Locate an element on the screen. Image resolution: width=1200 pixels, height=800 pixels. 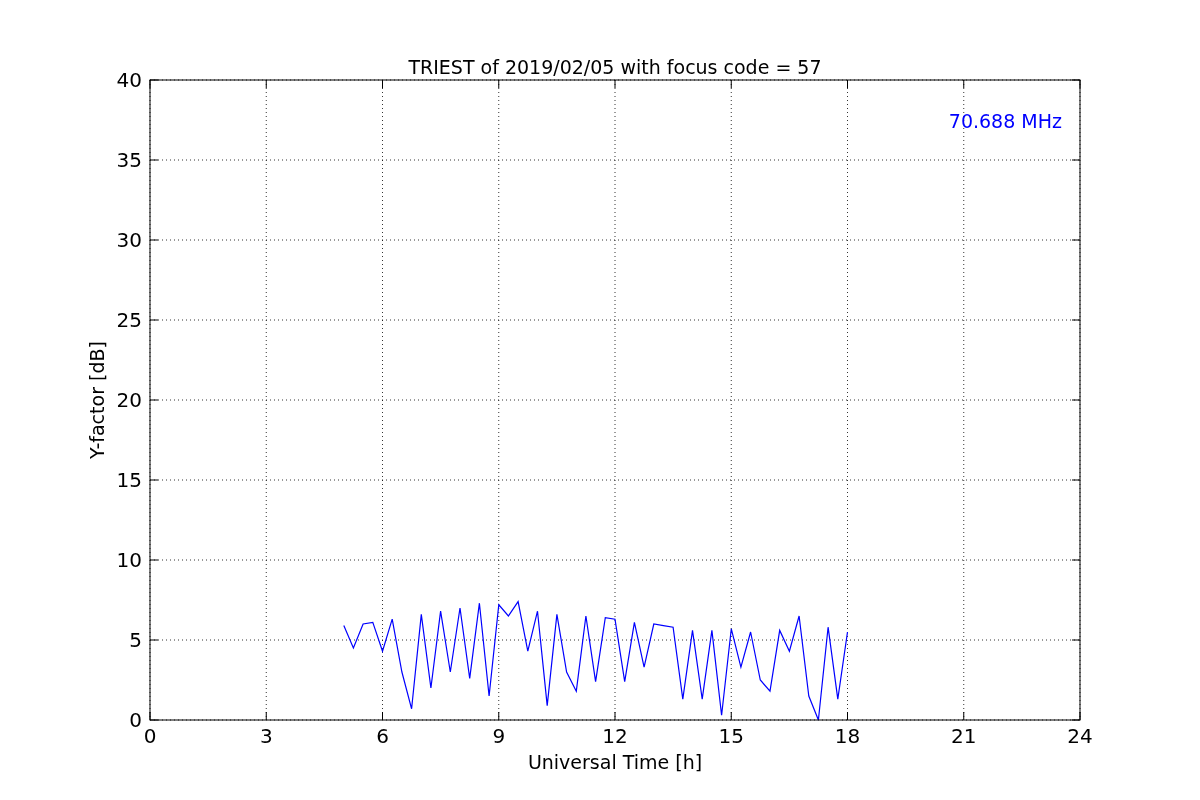
tick-label: 21 is located at coordinates (964, 736).